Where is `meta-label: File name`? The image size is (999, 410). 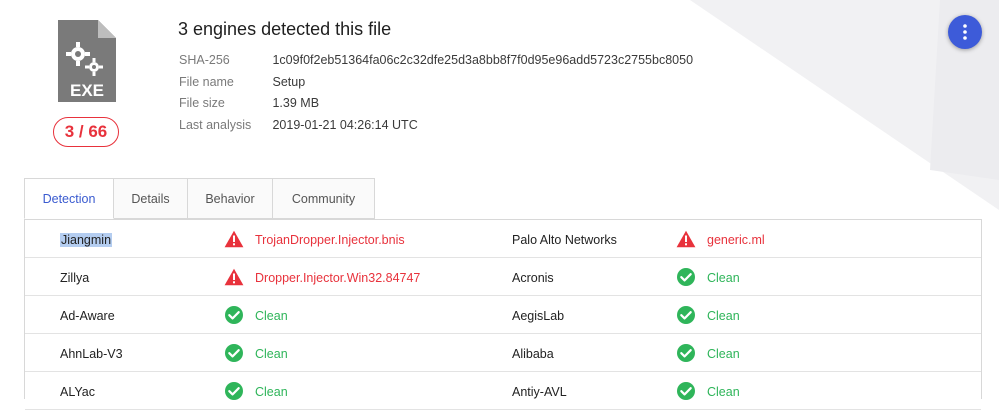 meta-label: File name is located at coordinates (206, 82).